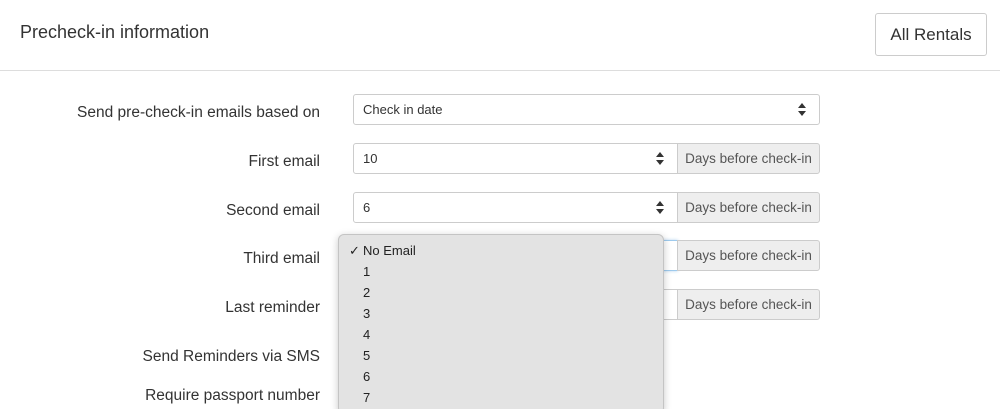 The image size is (1000, 409). Describe the element at coordinates (198, 112) in the screenshot. I see `send-based-on-label: Send pre-check-in emails based on` at that location.